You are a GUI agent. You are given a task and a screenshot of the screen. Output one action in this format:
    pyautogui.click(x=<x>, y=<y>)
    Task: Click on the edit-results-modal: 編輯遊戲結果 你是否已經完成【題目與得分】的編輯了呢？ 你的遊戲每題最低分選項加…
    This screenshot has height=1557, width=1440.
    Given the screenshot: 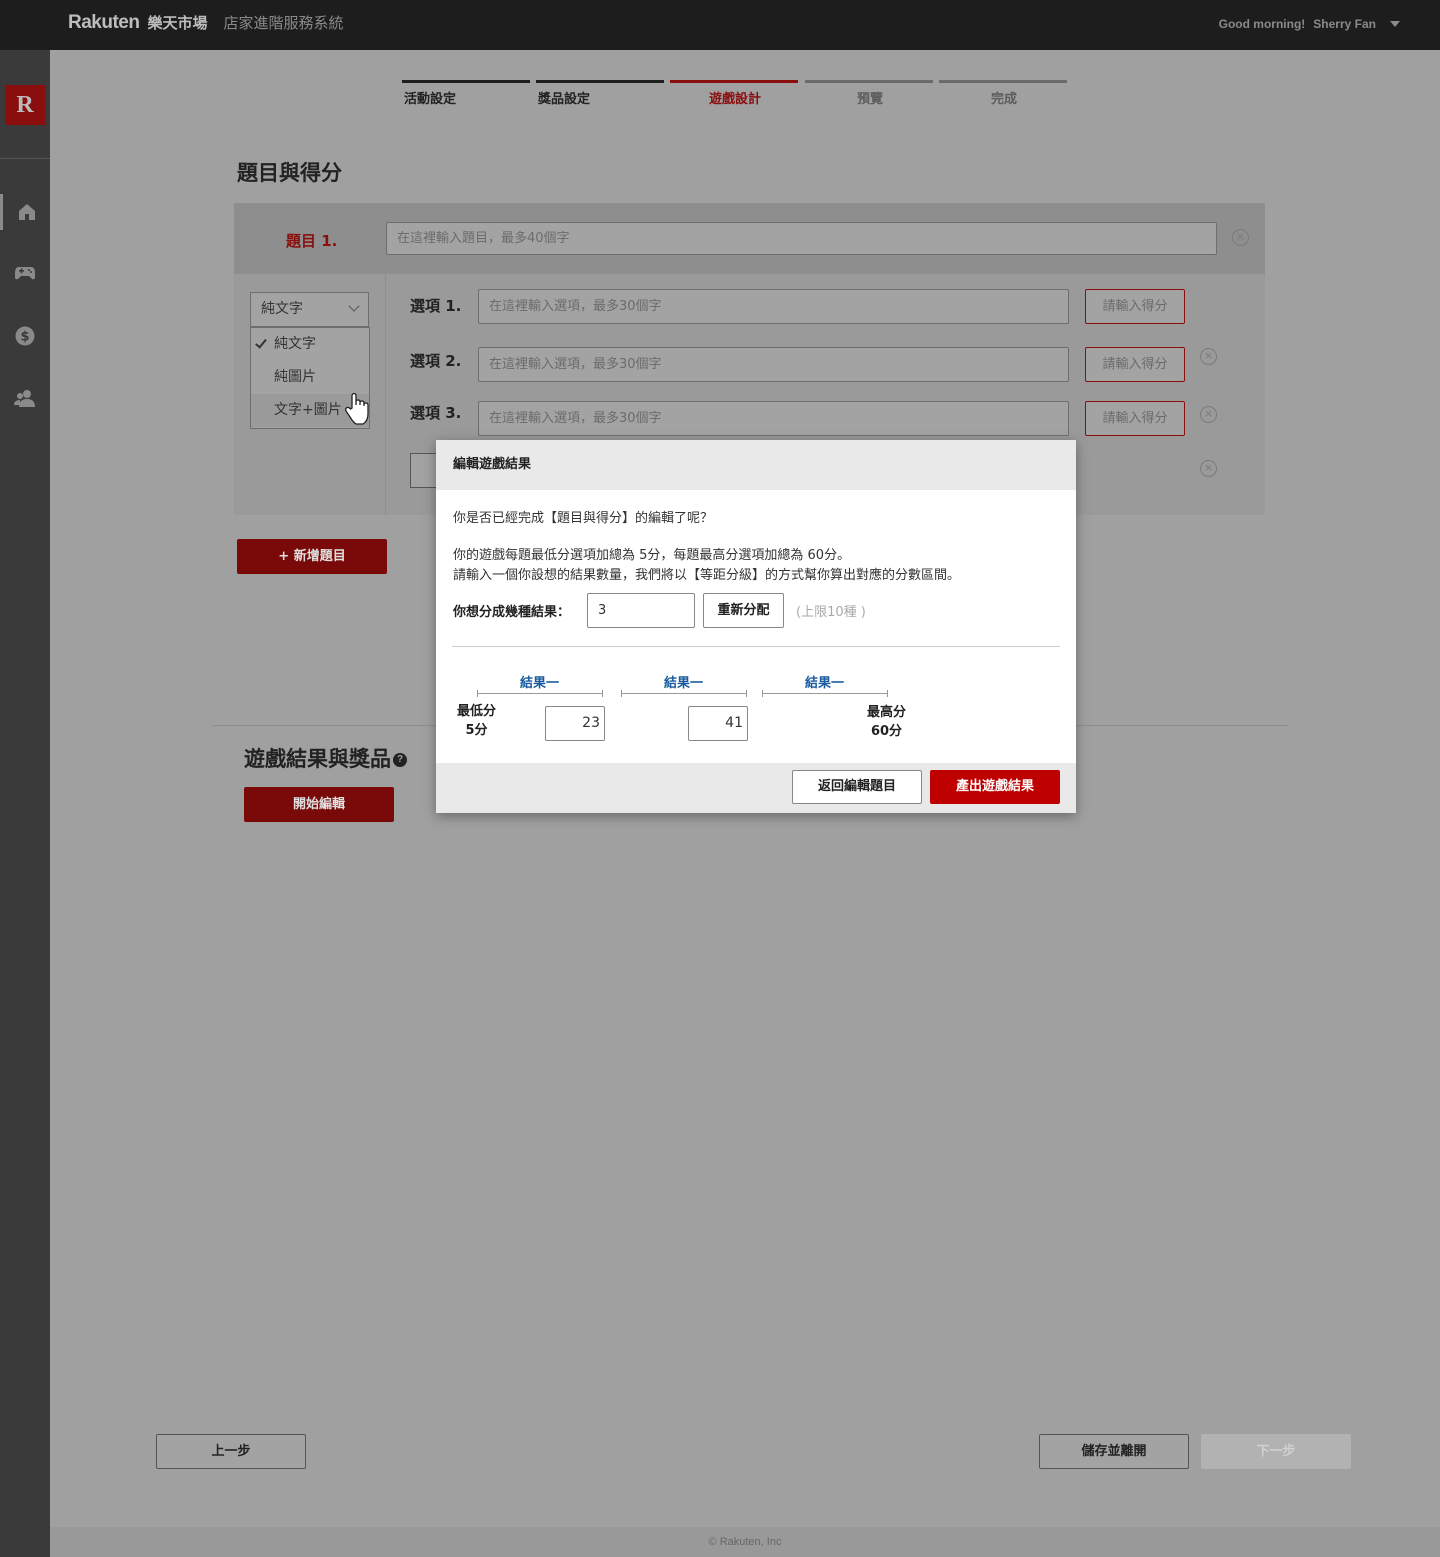 What is the action you would take?
    pyautogui.click(x=756, y=626)
    